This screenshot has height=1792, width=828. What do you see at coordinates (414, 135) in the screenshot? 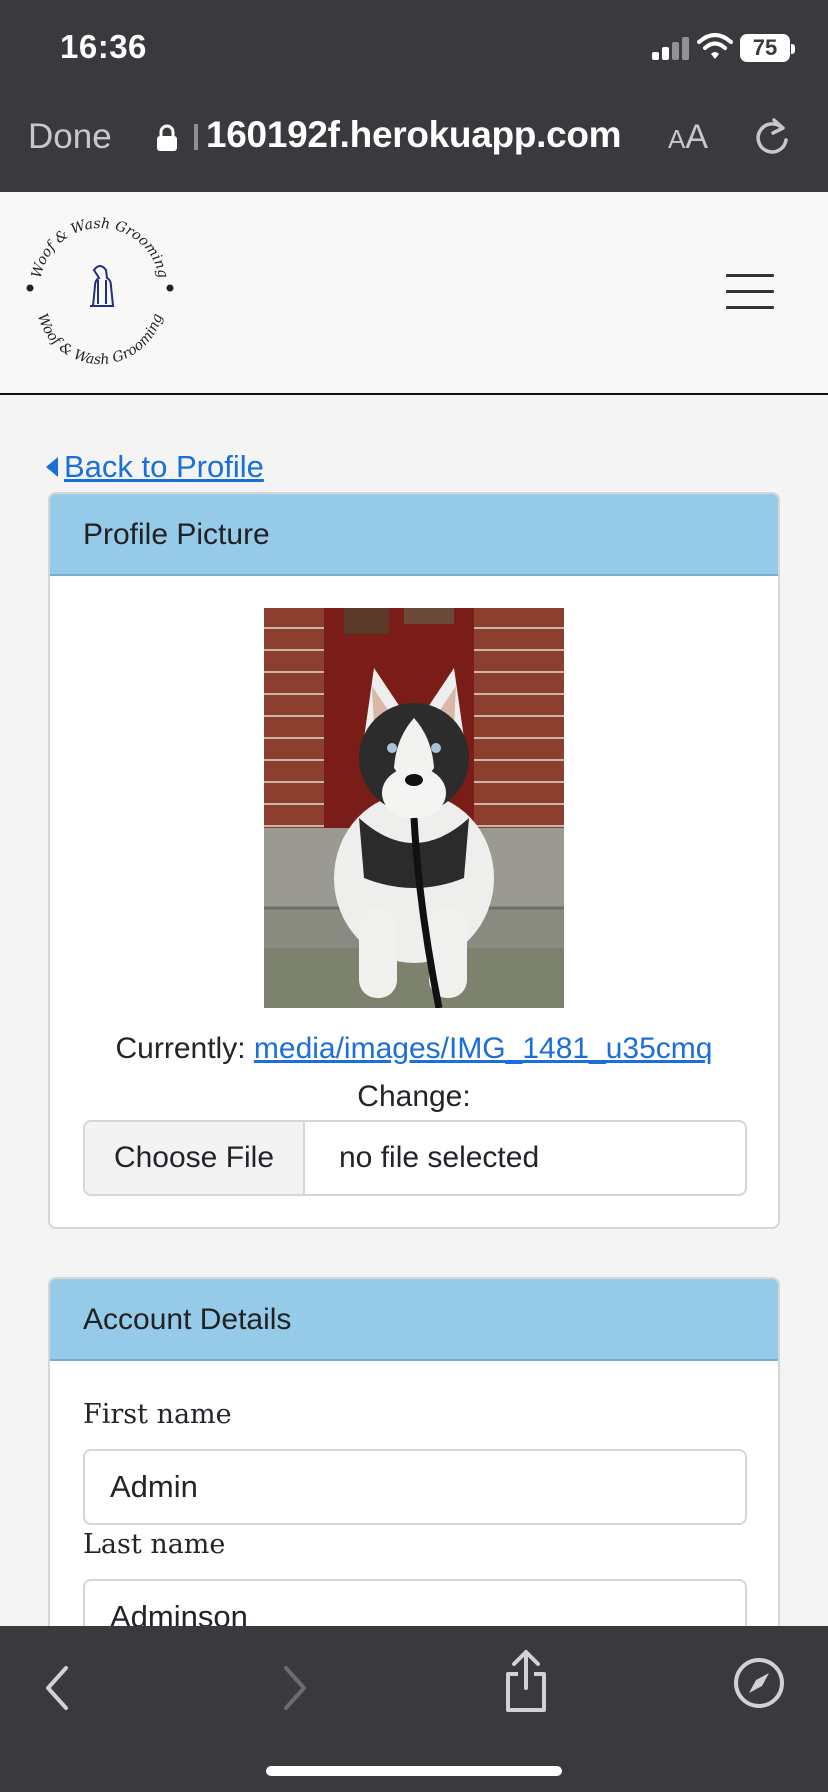
I see `url-field: 160192f.herokuapp.com` at bounding box center [414, 135].